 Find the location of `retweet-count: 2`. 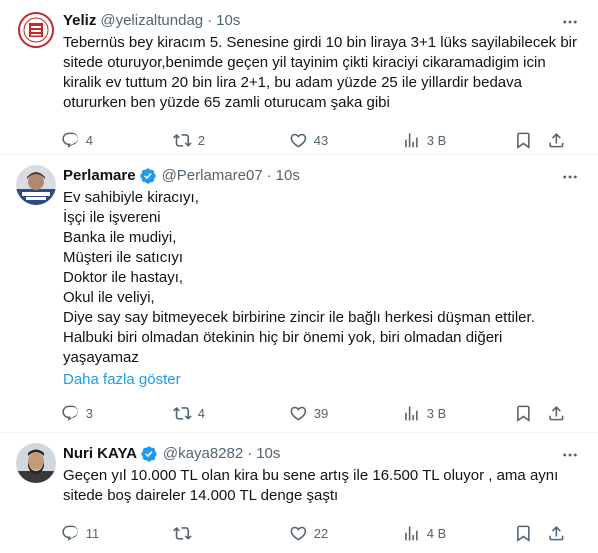

retweet-count: 2 is located at coordinates (201, 140).